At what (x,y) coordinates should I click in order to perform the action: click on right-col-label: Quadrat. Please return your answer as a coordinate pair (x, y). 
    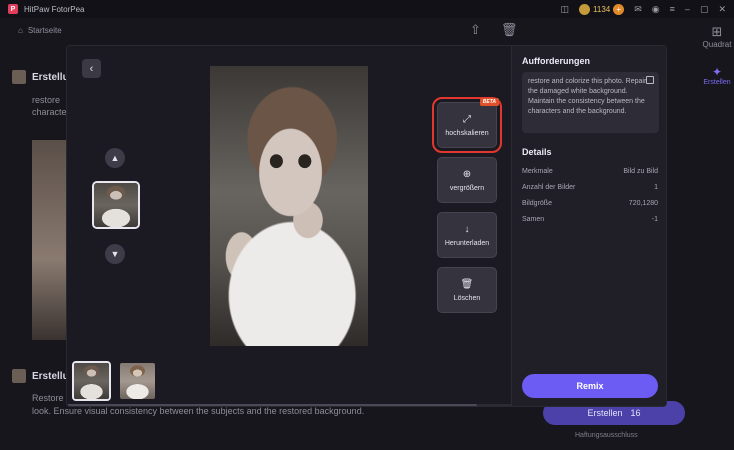
    Looking at the image, I should click on (717, 44).